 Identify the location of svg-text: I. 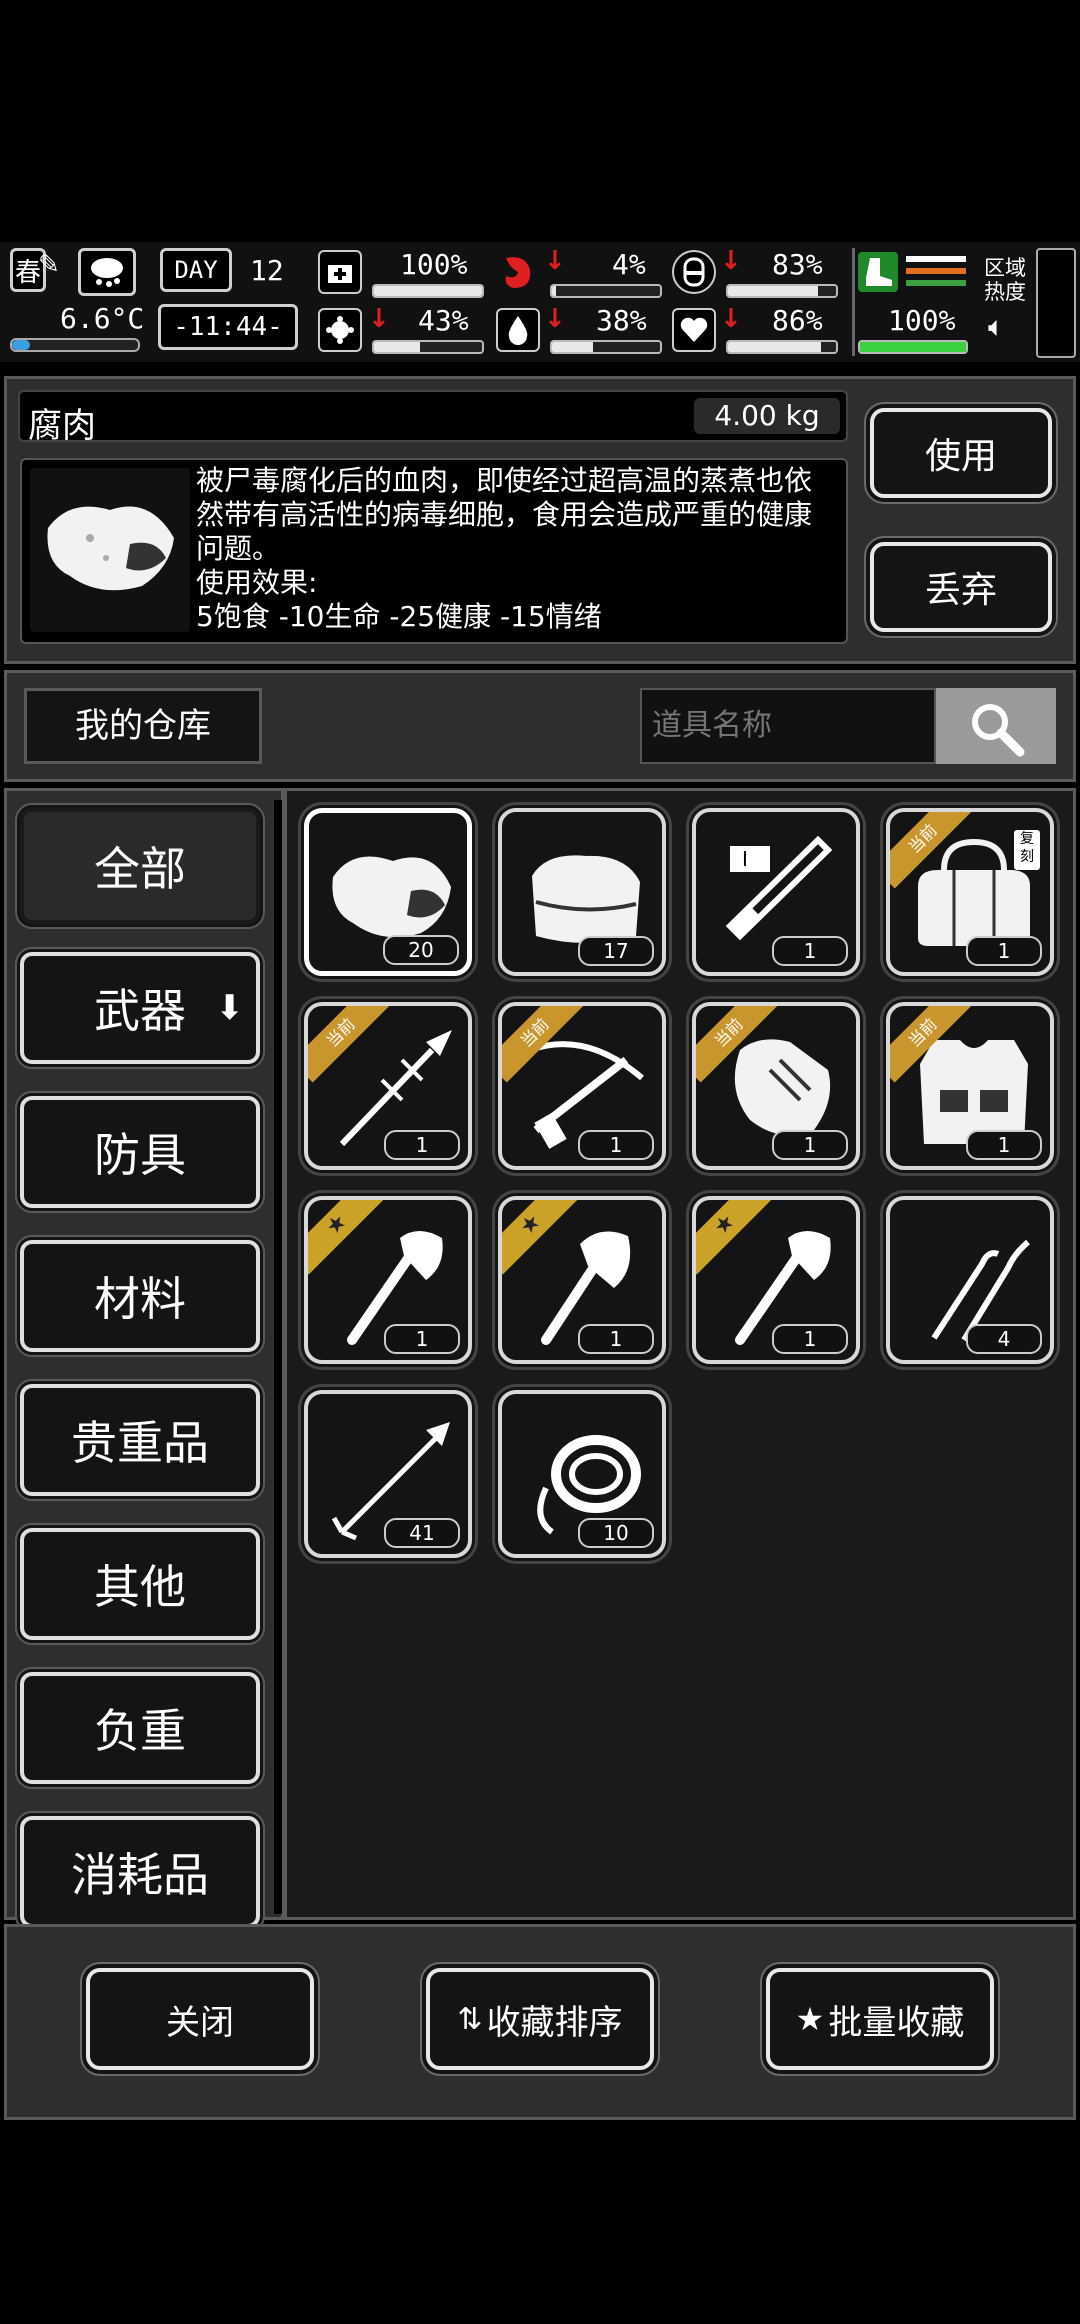
(745, 859).